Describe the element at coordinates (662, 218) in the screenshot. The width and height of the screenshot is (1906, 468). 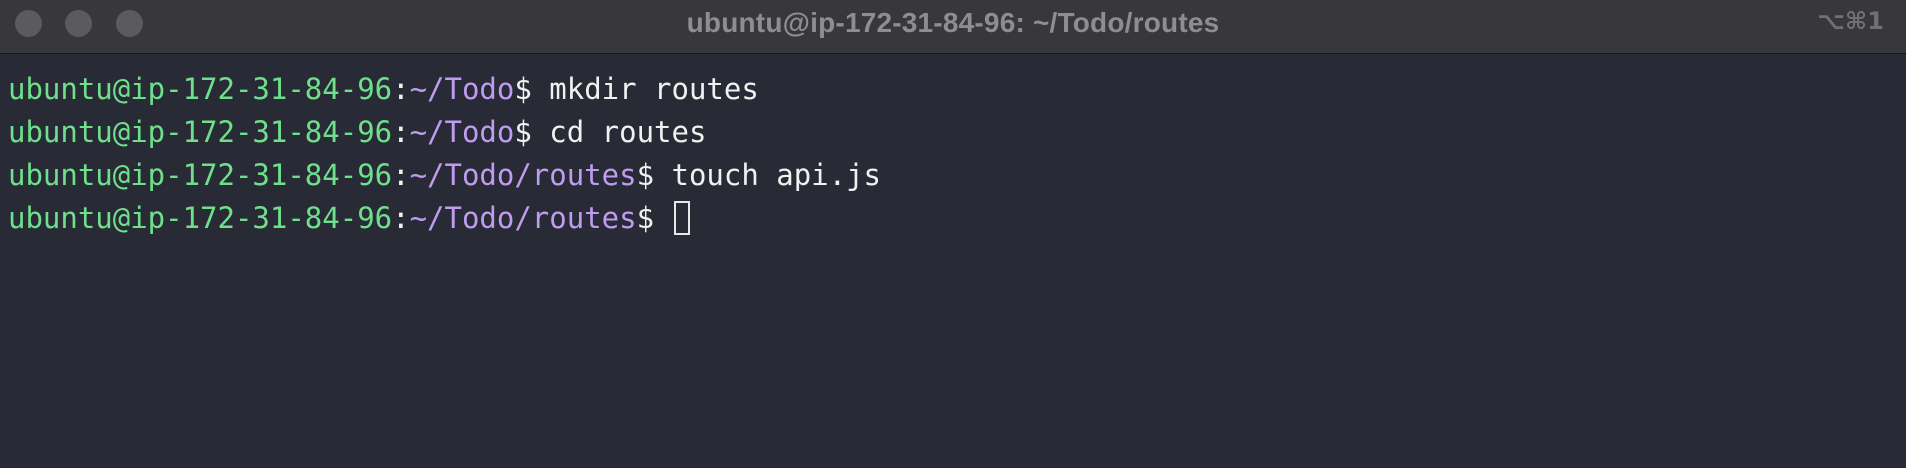
I see `command-input` at that location.